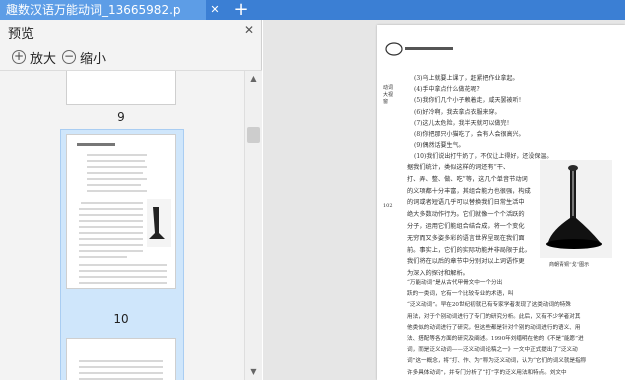 The height and width of the screenshot is (380, 625). What do you see at coordinates (466, 226) in the screenshot?
I see `text-line: 分子，运用它们能组合结合成，将一个变化` at bounding box center [466, 226].